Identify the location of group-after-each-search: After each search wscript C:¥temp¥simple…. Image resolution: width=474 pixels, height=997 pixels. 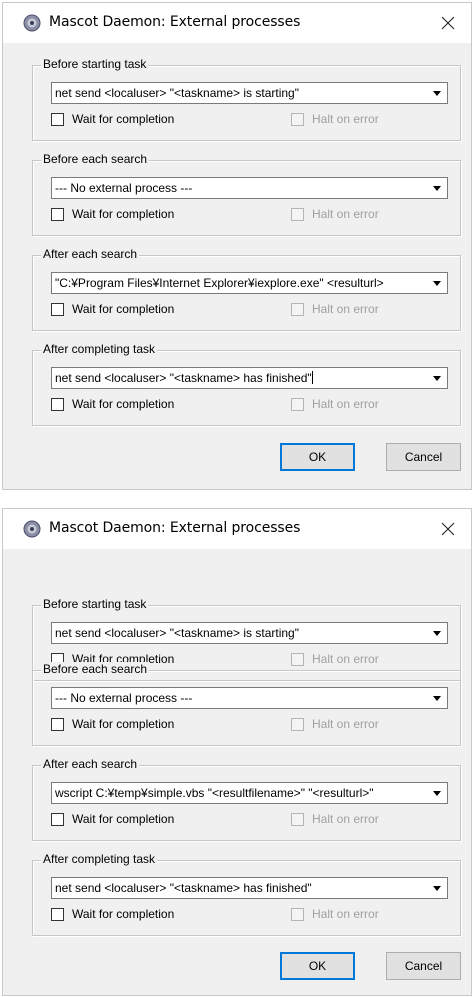
(246, 799).